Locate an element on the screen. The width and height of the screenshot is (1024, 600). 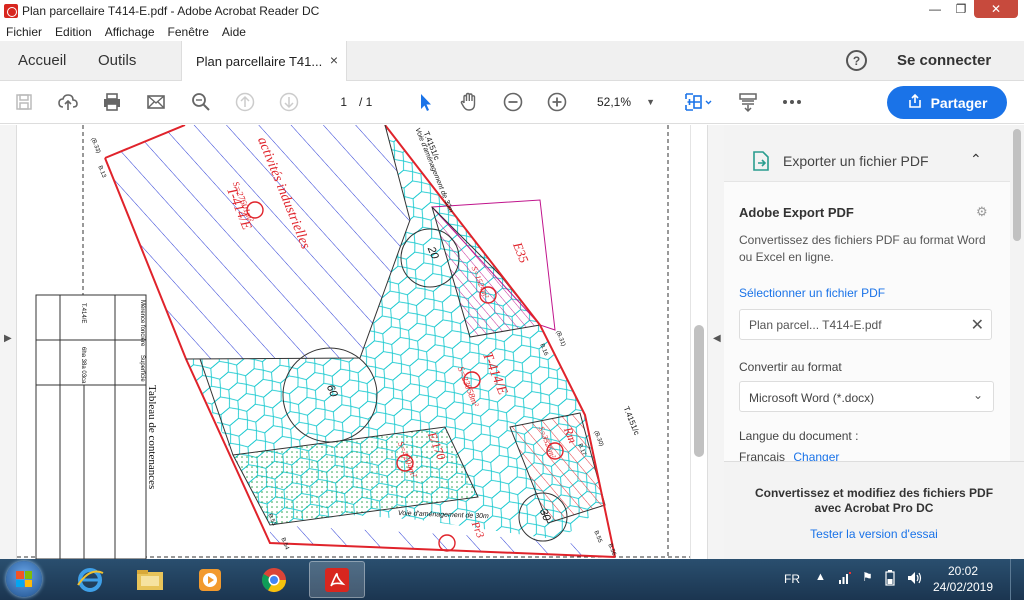
zoom-level-select: 52,1% ▼ is located at coordinates (624, 102).